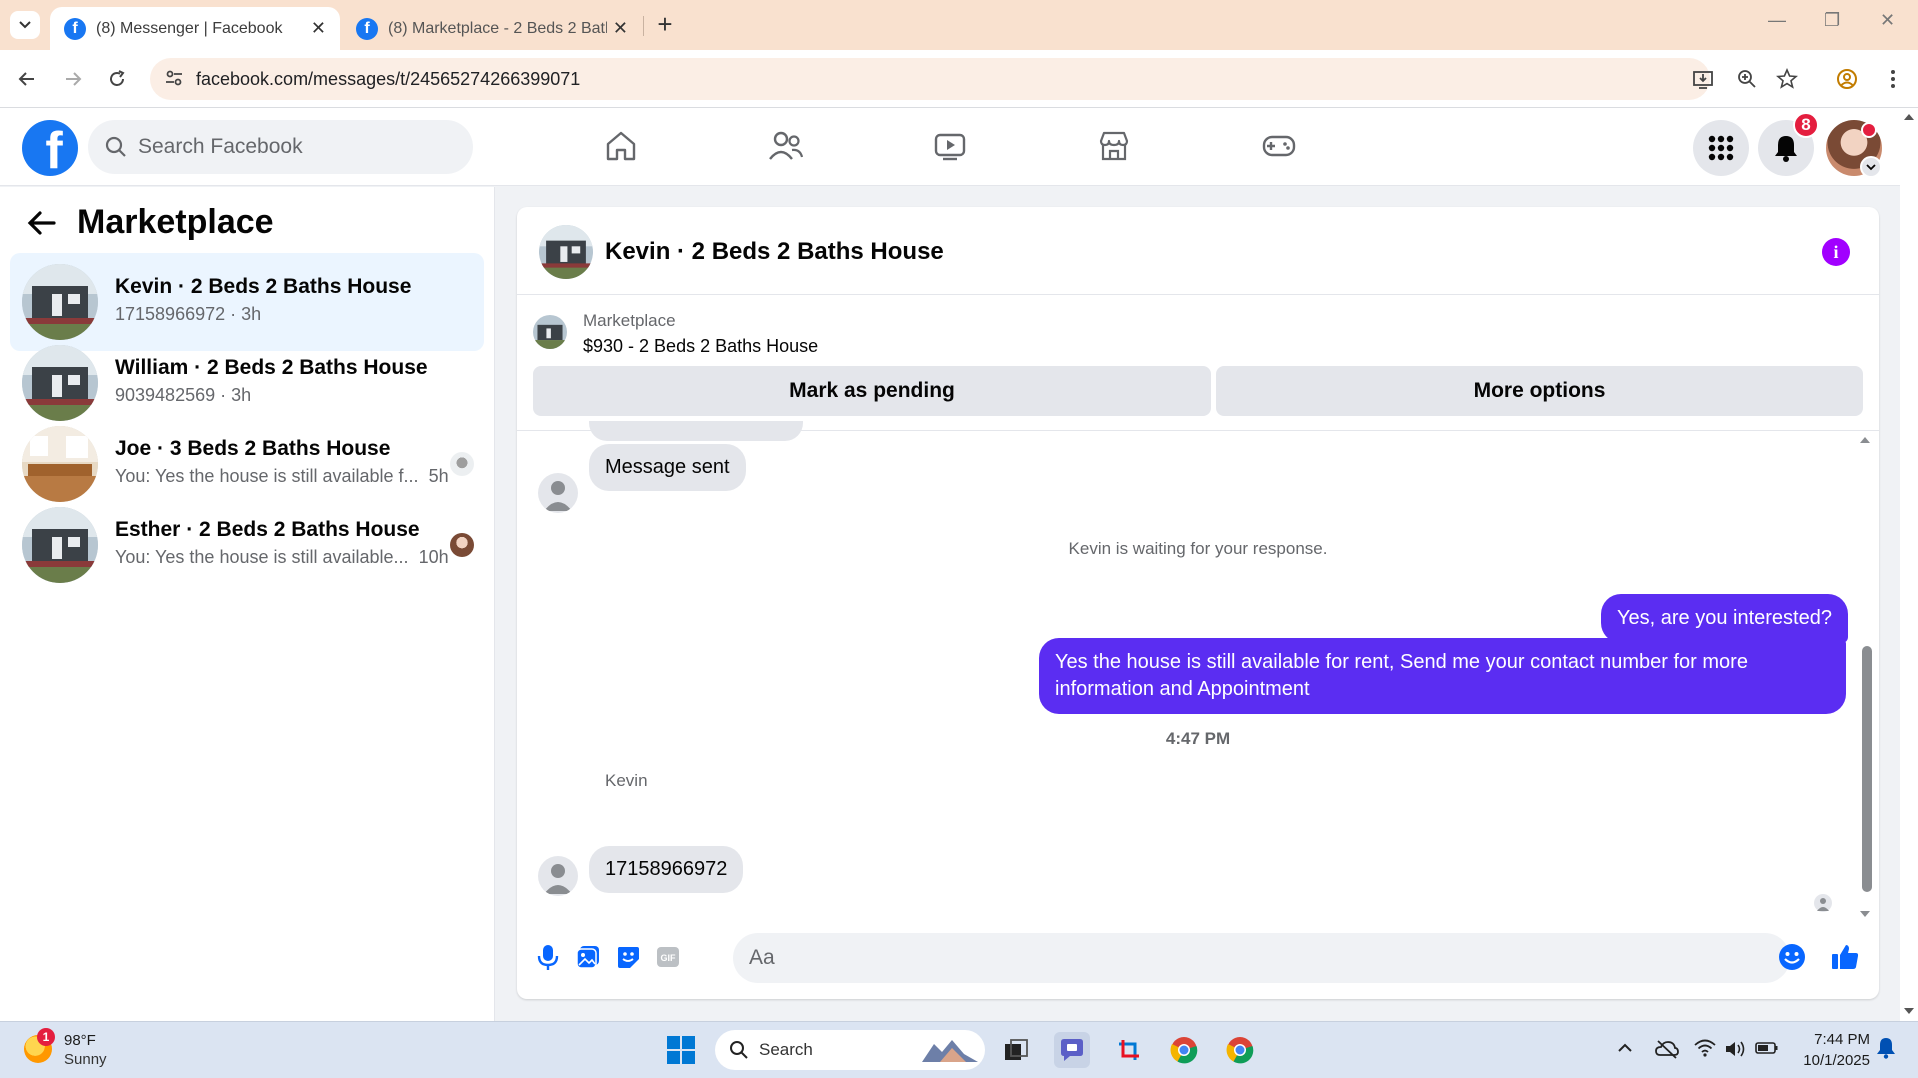 The image size is (1918, 1078). Describe the element at coordinates (183, 395) in the screenshot. I see `conversation-preview: 9039482569 · 3h` at that location.